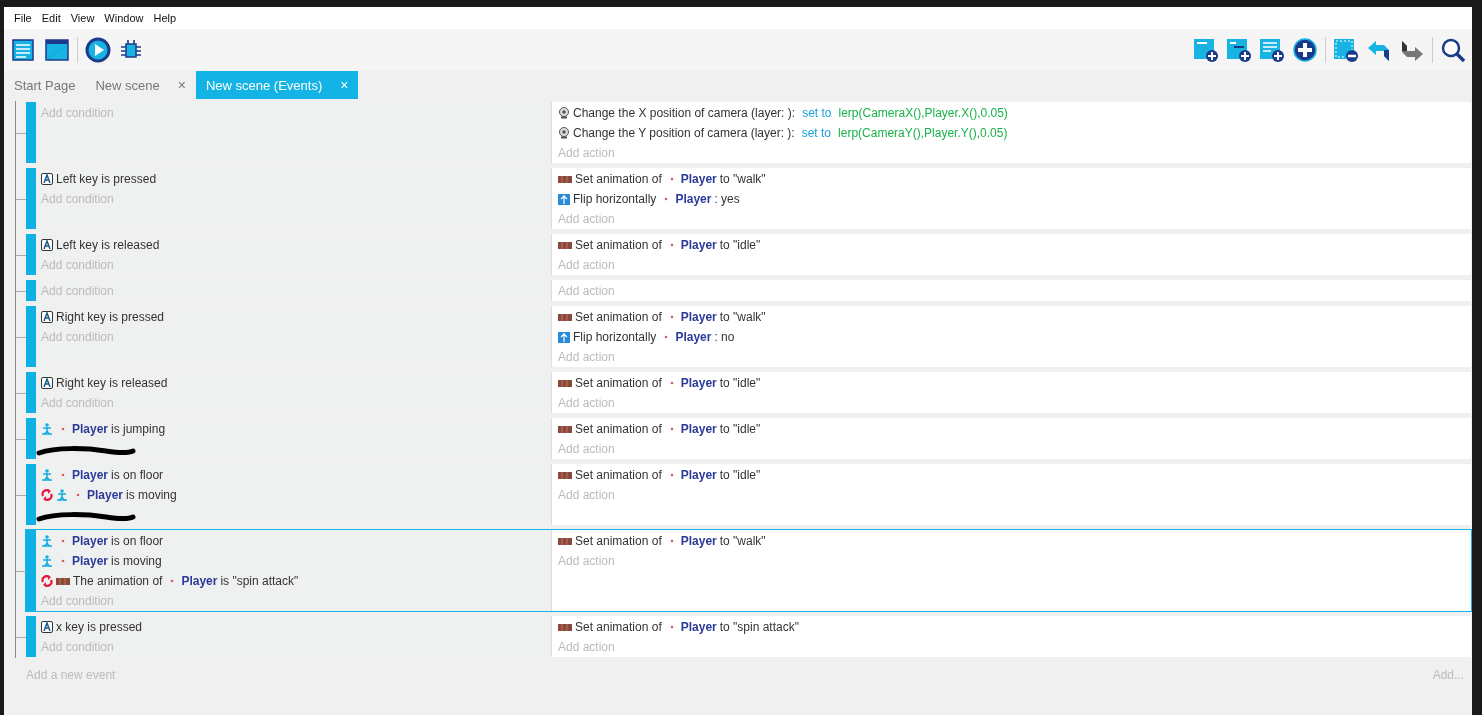  I want to click on menu-item: Window, so click(124, 18).